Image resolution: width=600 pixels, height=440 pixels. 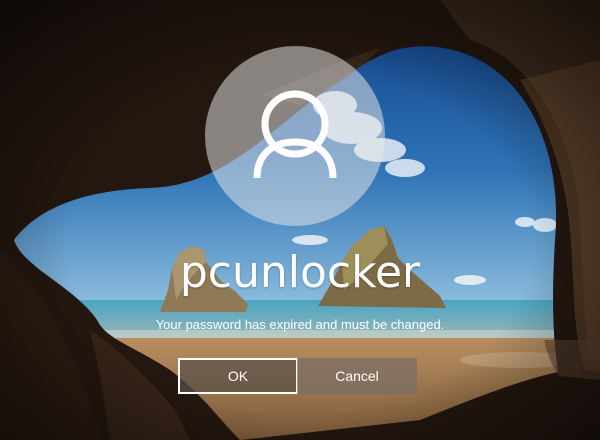 I want to click on ok-button-label: OK, so click(x=238, y=376).